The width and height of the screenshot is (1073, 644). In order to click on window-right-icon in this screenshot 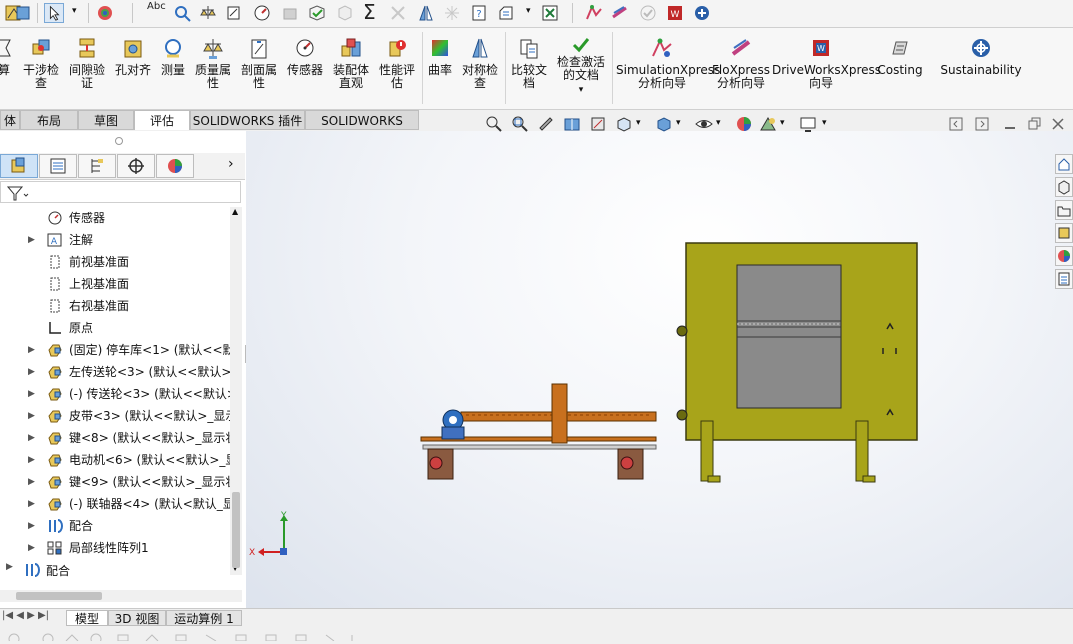, I will do `click(982, 124)`.